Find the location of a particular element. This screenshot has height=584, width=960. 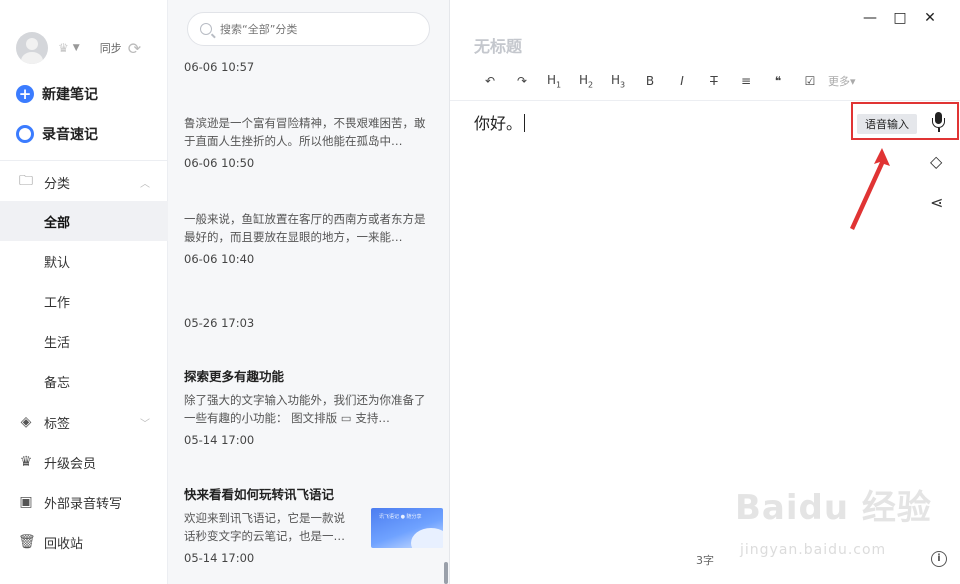

profile-bar: ♛ ▼ 同步 ⟳ is located at coordinates (86, 48).